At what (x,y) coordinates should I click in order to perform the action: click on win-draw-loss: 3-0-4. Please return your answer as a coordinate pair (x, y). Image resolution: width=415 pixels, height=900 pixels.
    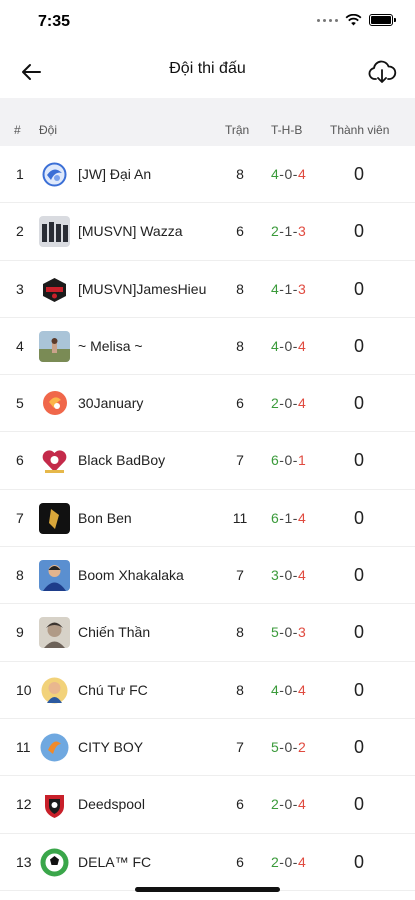
    Looking at the image, I should click on (289, 575).